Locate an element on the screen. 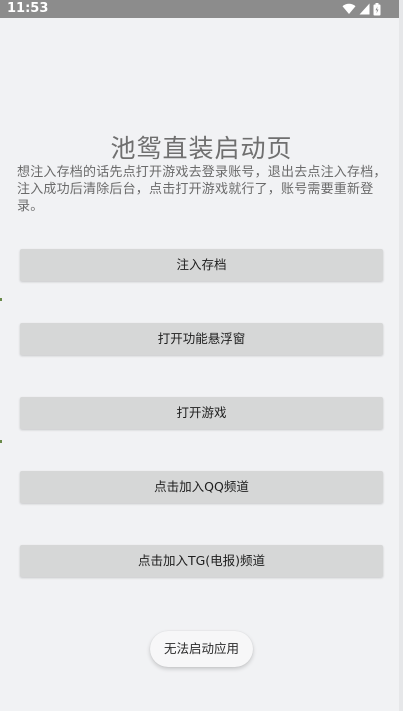  status-bar: 11:53 is located at coordinates (201, 9).